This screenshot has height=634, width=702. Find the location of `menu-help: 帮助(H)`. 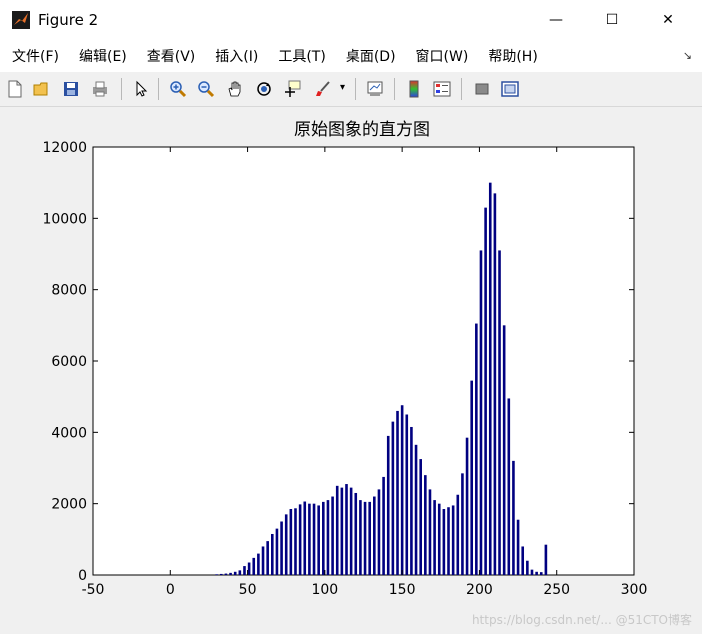

menu-help: 帮助(H) is located at coordinates (512, 56).